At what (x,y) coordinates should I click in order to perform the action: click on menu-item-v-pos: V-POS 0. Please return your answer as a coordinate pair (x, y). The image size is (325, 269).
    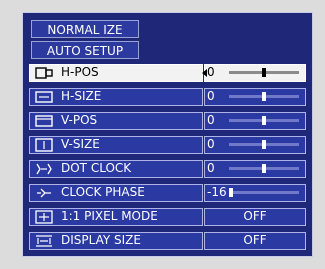
    Looking at the image, I should click on (168, 121).